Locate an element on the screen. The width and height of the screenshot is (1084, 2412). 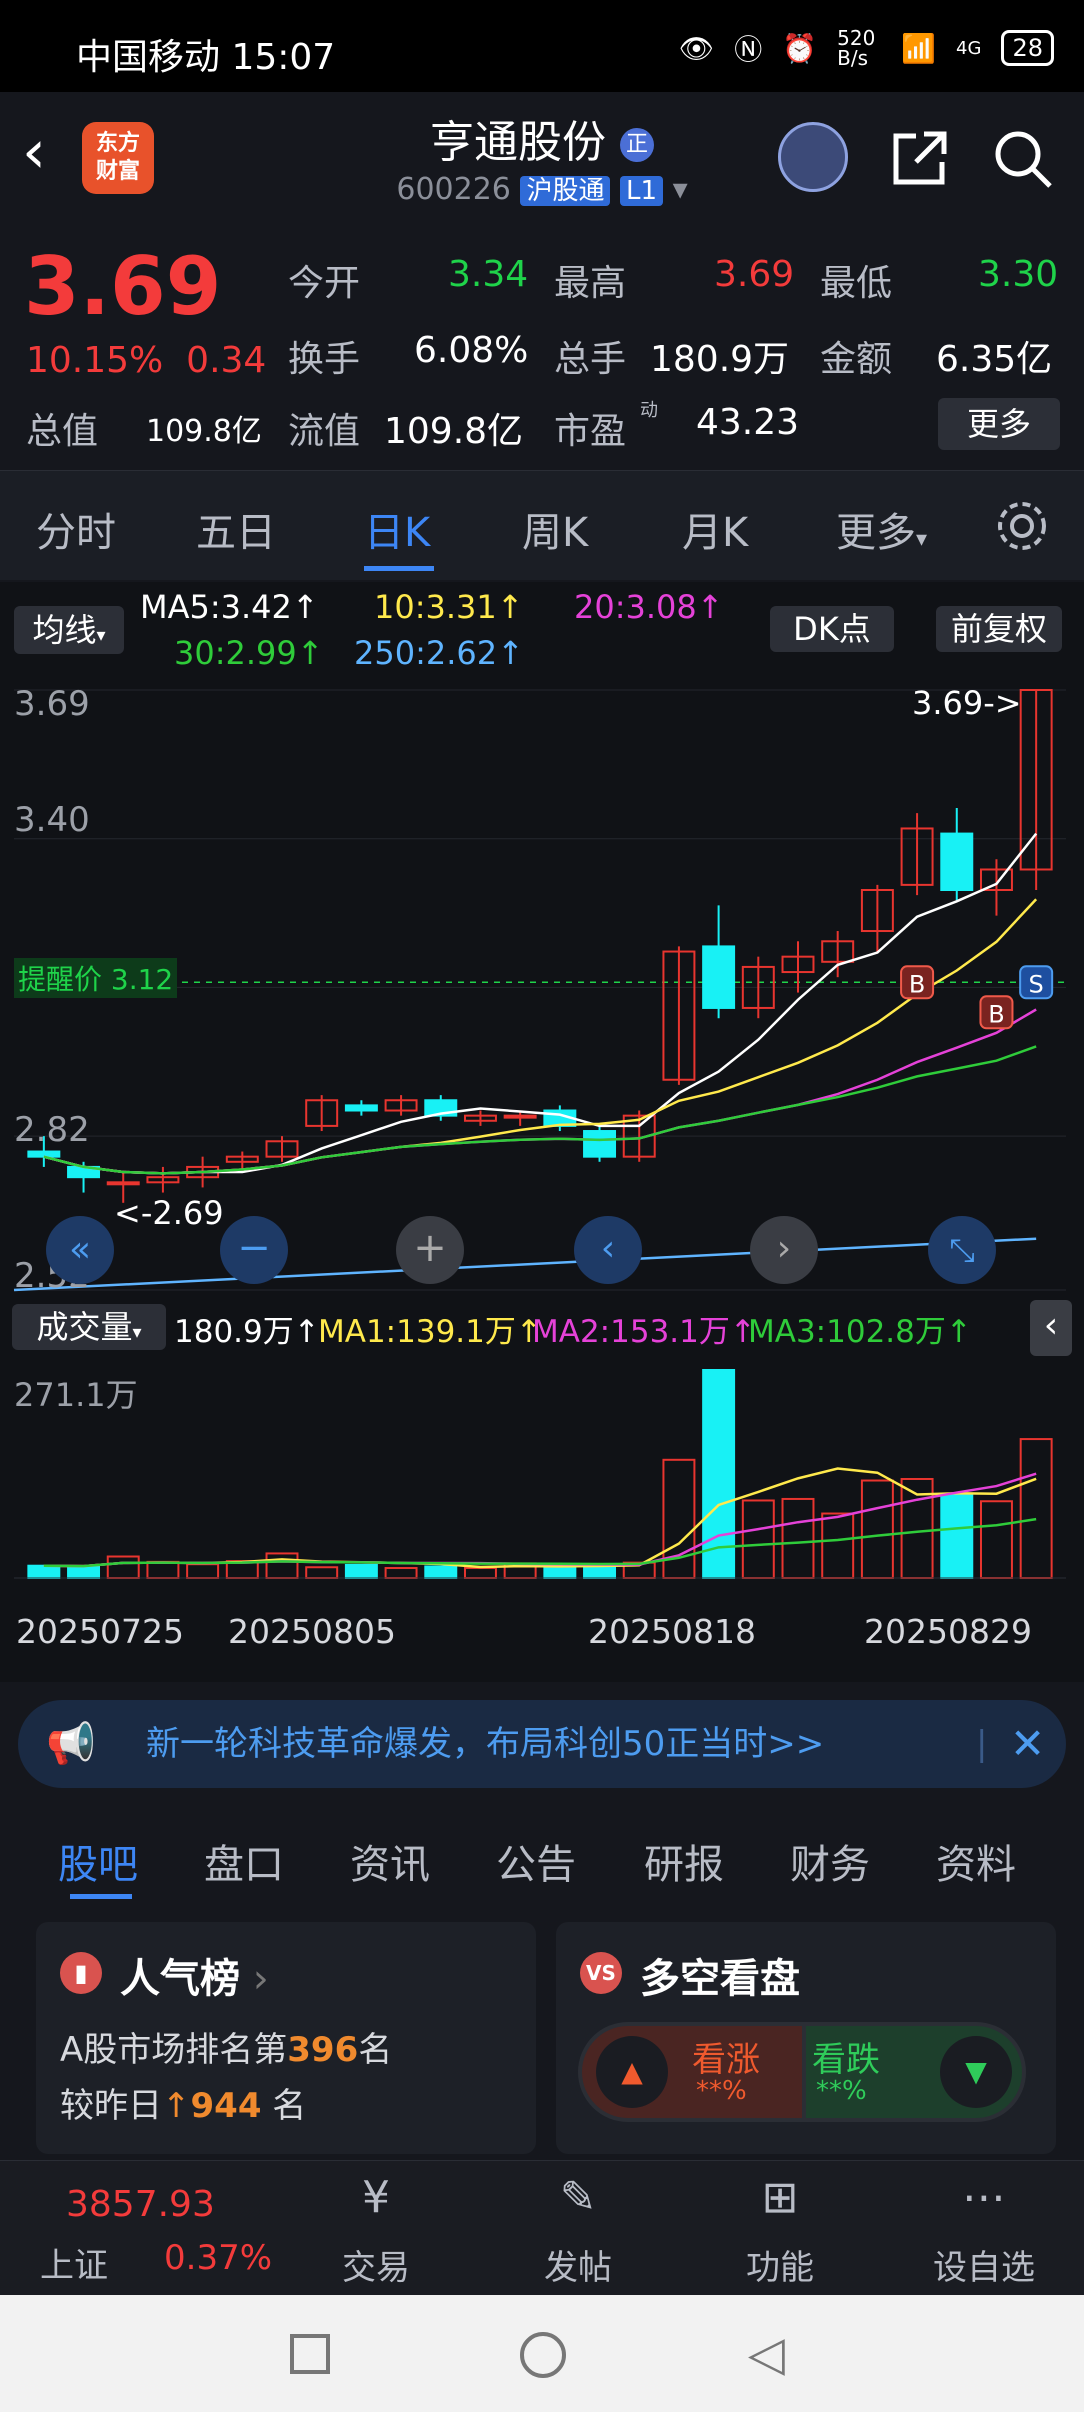
bar-chart-icon: ▮ is located at coordinates (81, 1973).